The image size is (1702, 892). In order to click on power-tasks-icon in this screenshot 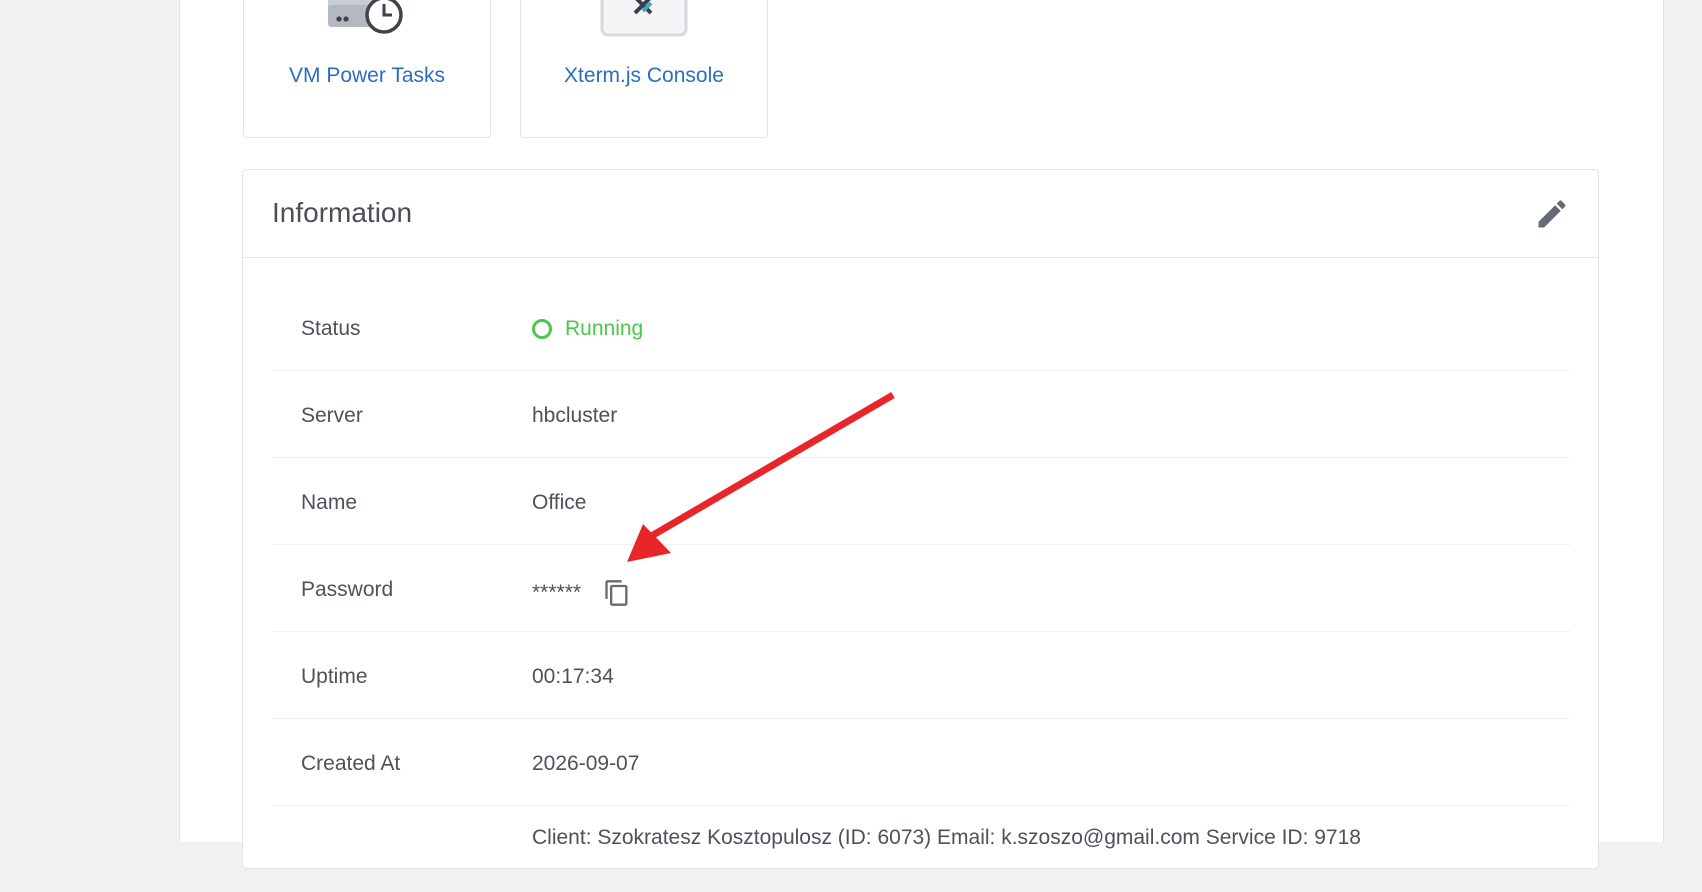, I will do `click(365, 17)`.